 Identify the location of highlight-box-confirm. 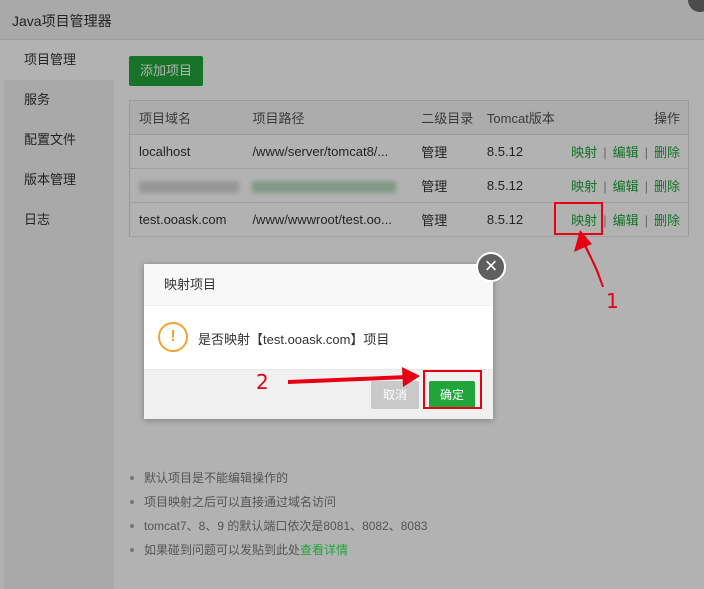
(452, 389).